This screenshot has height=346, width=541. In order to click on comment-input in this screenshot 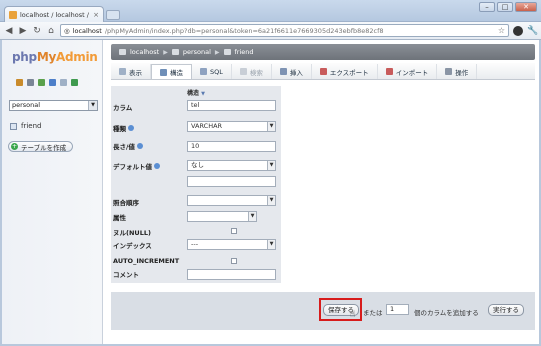, I will do `click(231, 274)`.